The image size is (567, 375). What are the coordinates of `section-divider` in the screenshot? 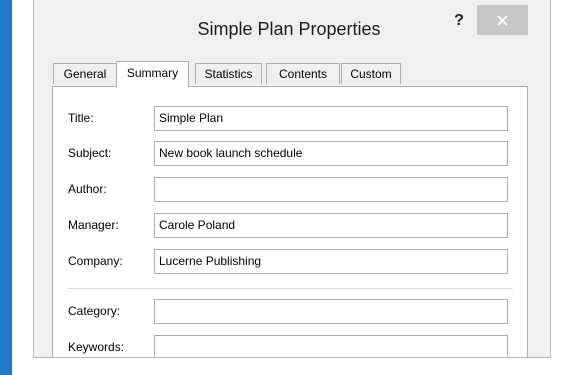 It's located at (290, 288).